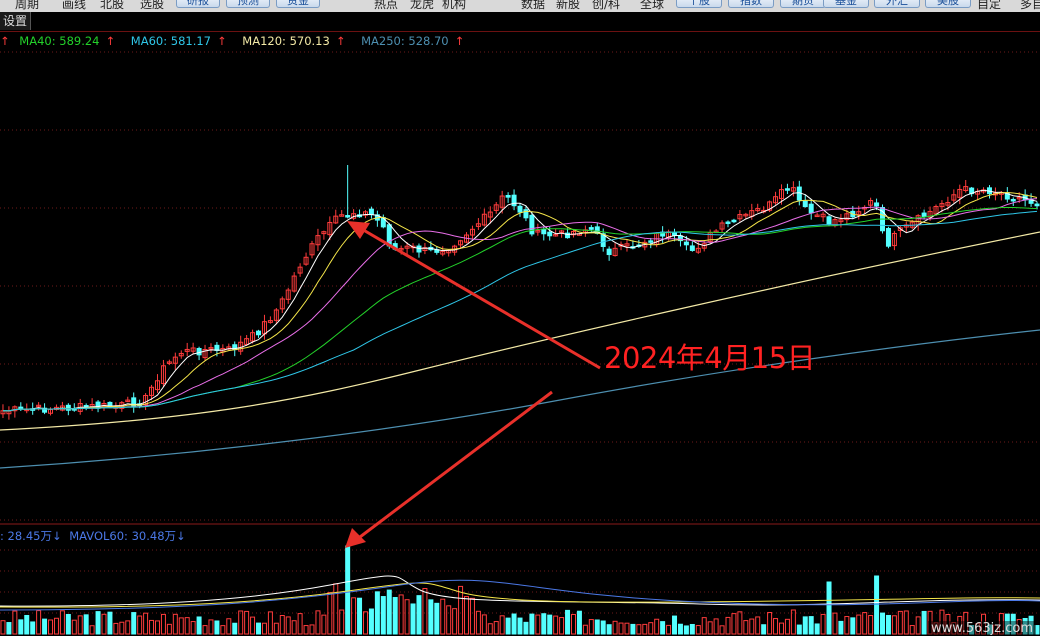 The image size is (1040, 636). I want to click on volume-legend: : 28.45万↓ MAVOL60: 30.48万↓, so click(93, 536).